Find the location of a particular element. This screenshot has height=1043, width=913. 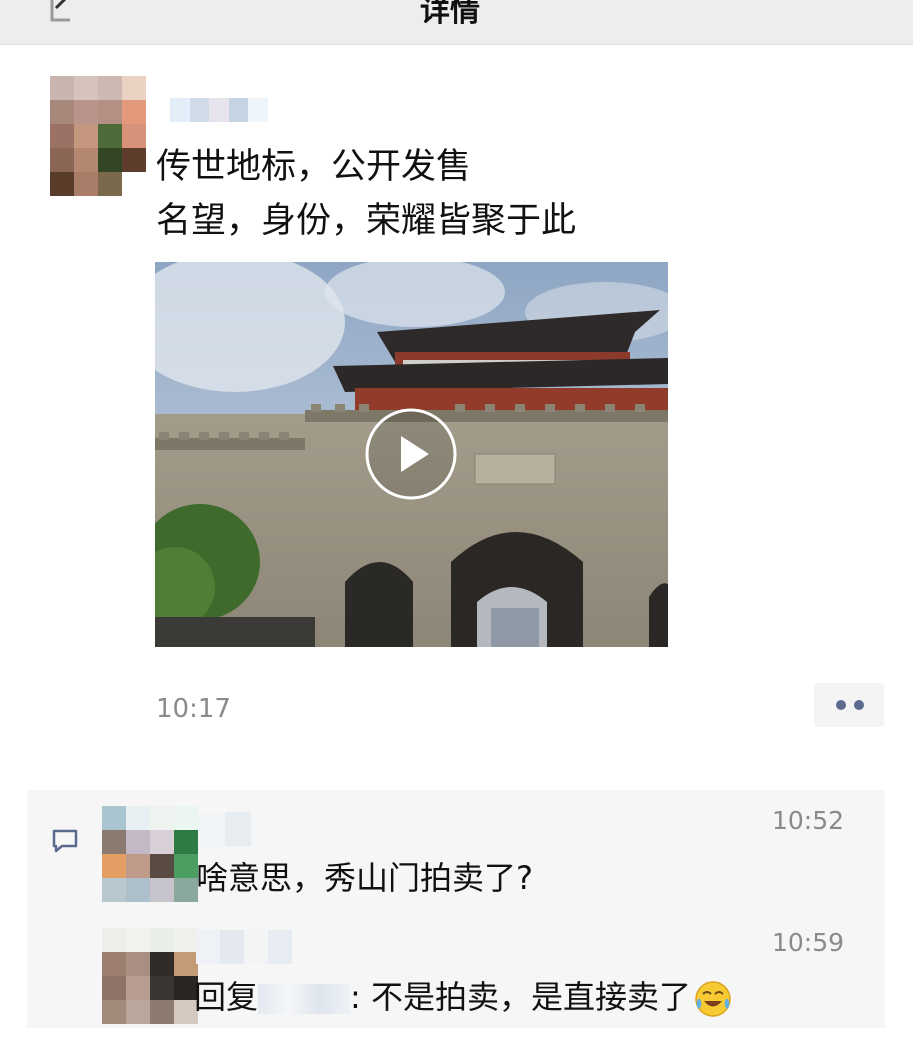

more-dots-icon is located at coordinates (849, 705).